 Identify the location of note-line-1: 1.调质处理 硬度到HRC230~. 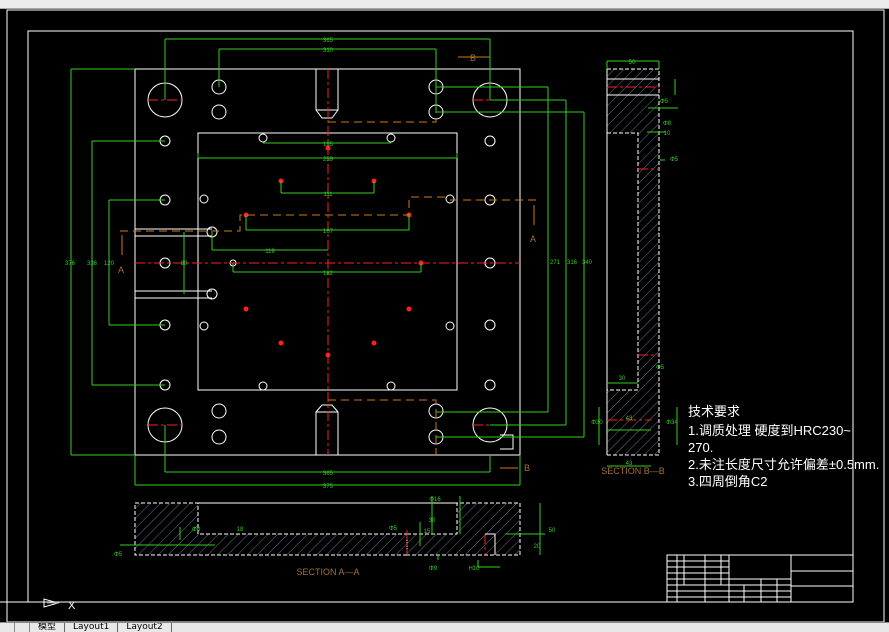
(769, 430).